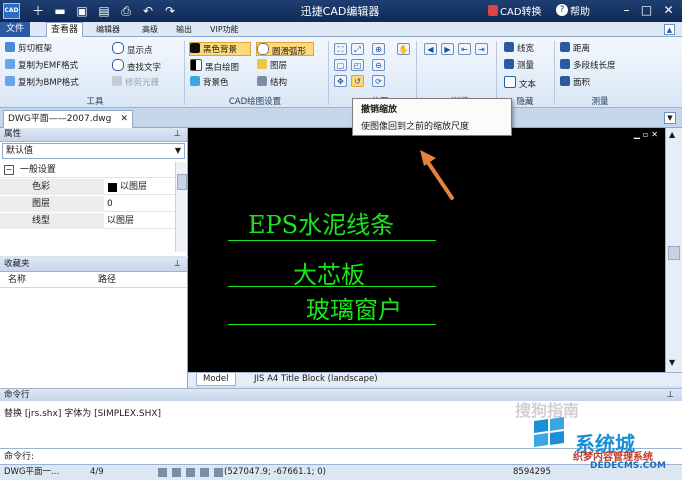 The height and width of the screenshot is (480, 682). What do you see at coordinates (181, 207) in the screenshot?
I see `properties-scrollbar` at bounding box center [181, 207].